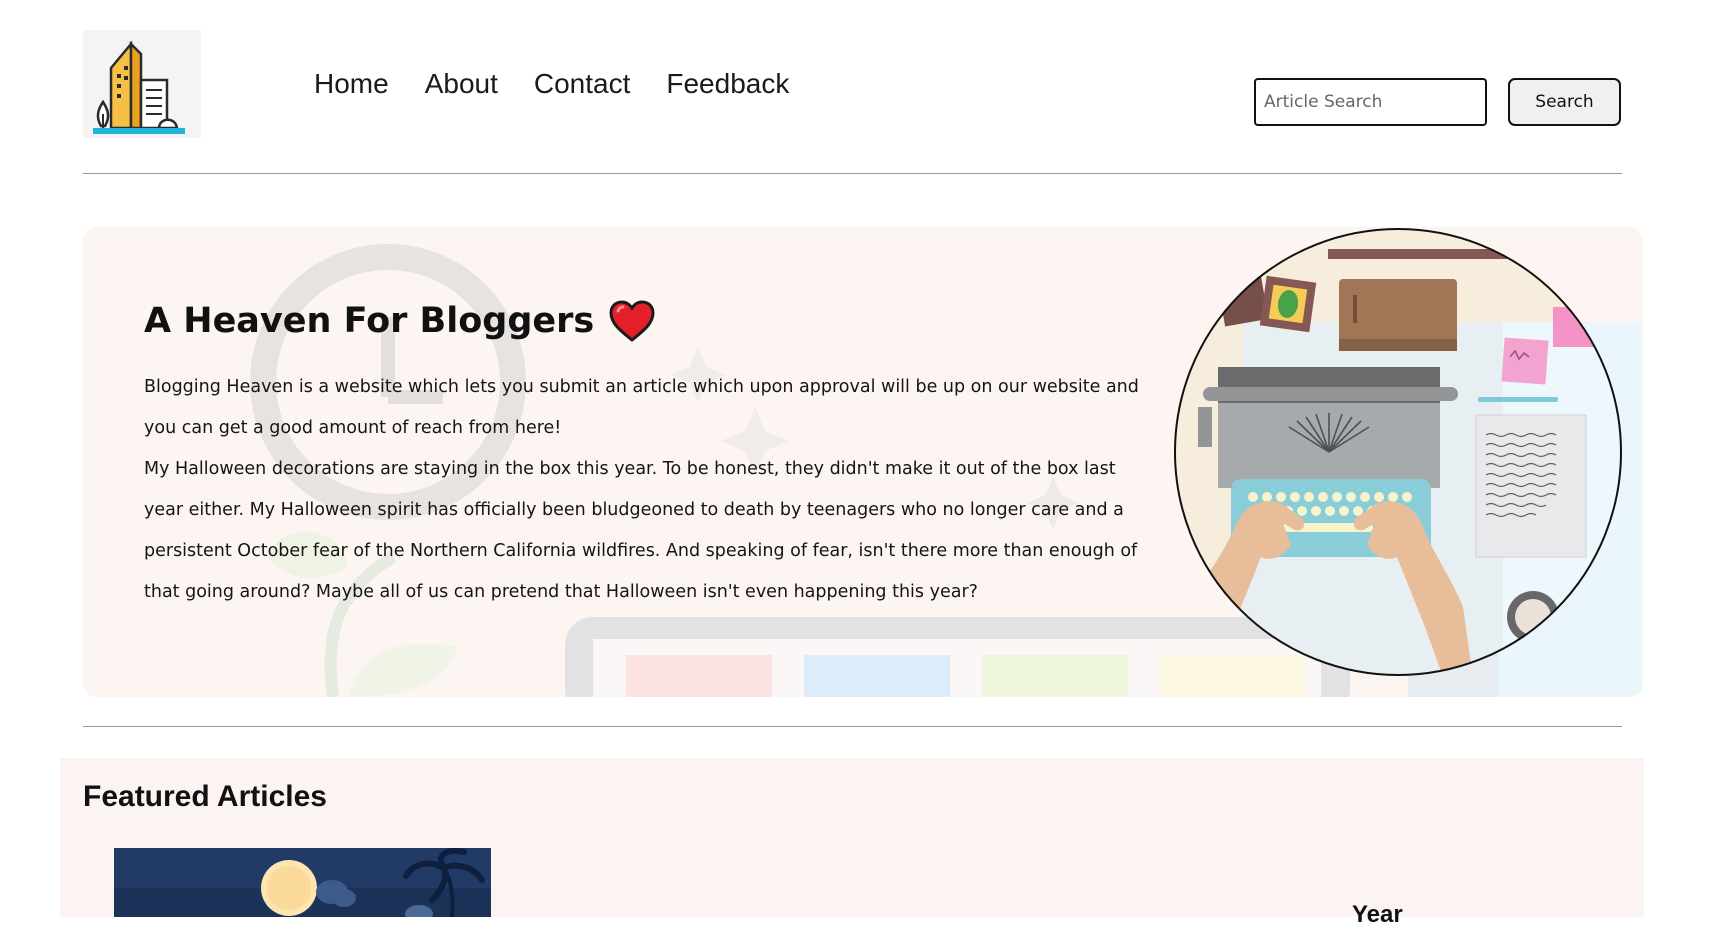 This screenshot has height=929, width=1721. I want to click on nav-feedback: Feedback, so click(727, 84).